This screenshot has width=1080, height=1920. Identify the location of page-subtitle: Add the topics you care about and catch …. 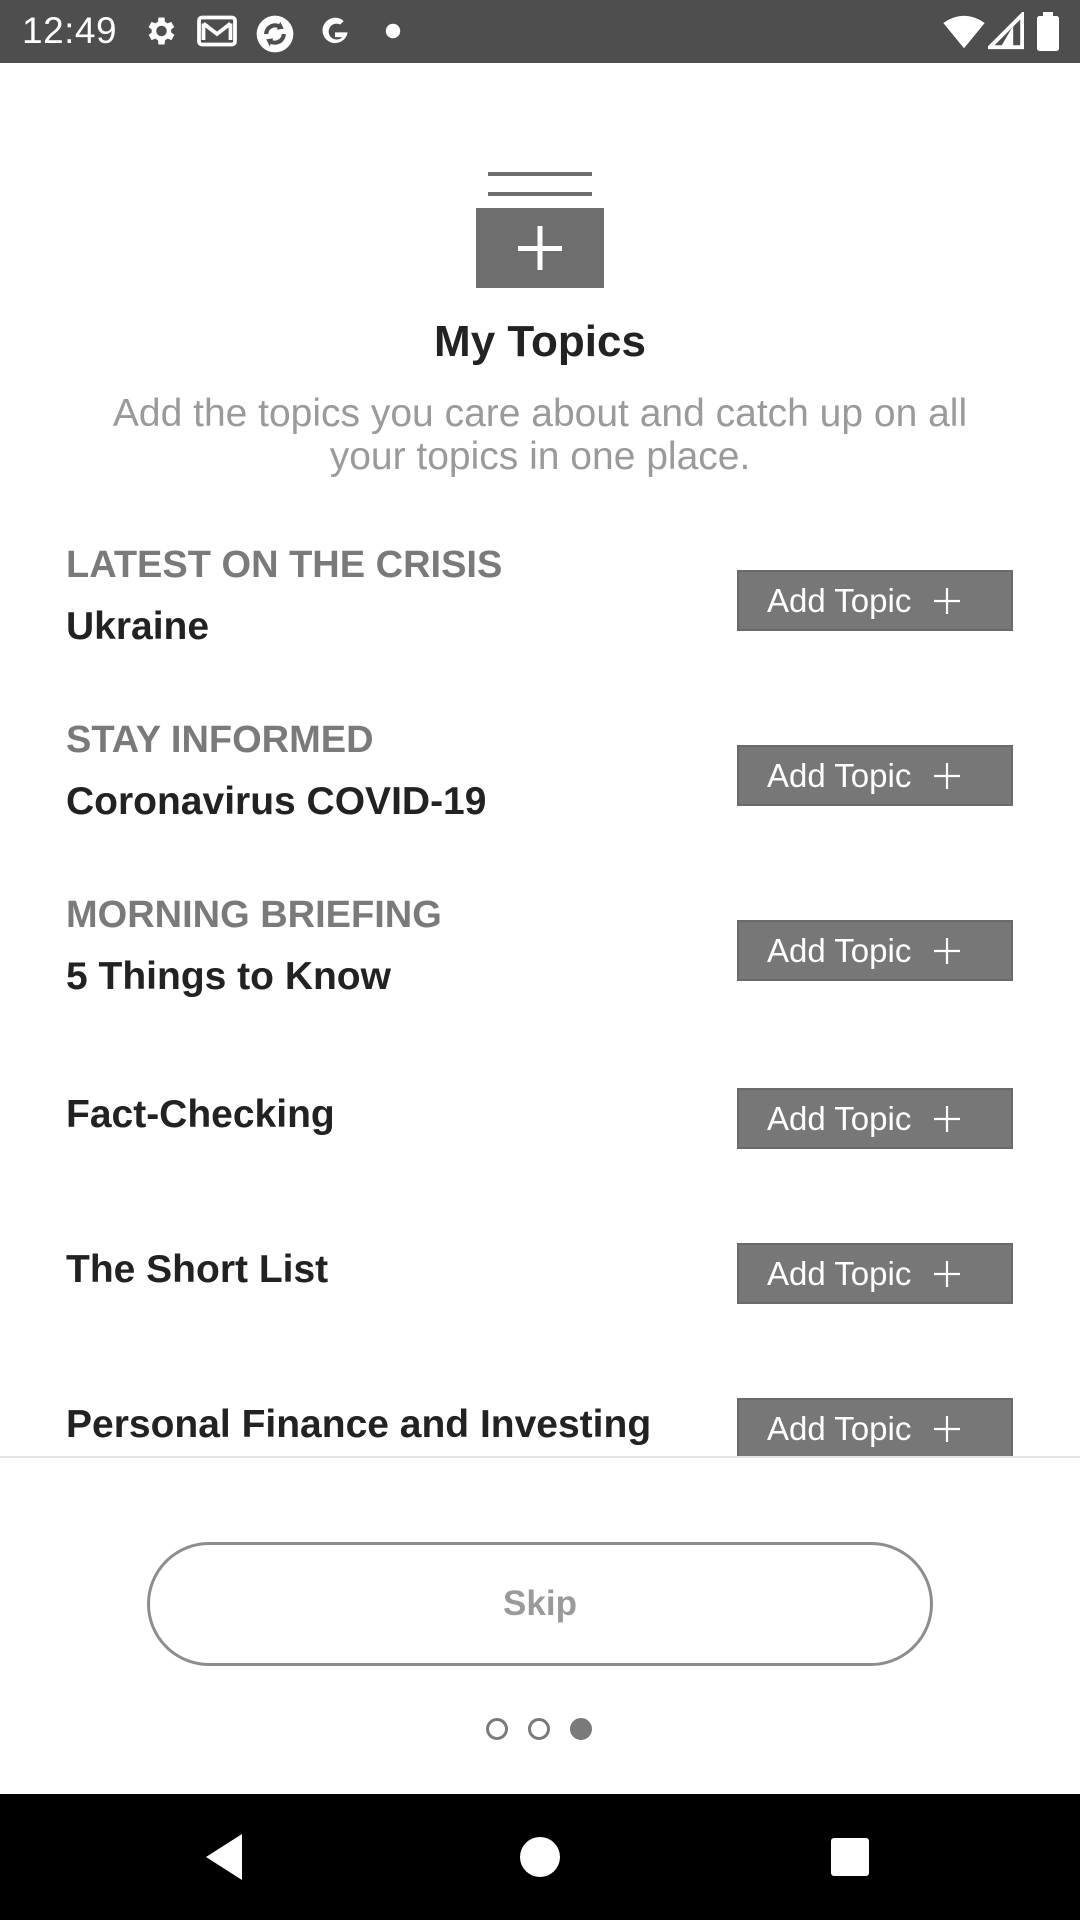
(540, 435).